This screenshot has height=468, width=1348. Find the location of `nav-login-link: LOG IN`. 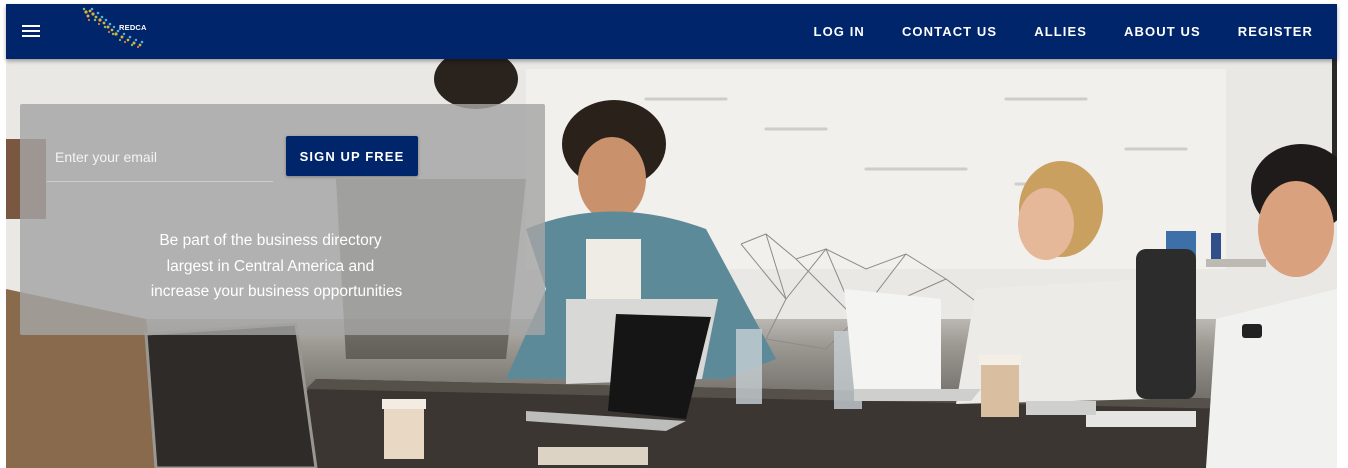

nav-login-link: LOG IN is located at coordinates (839, 31).